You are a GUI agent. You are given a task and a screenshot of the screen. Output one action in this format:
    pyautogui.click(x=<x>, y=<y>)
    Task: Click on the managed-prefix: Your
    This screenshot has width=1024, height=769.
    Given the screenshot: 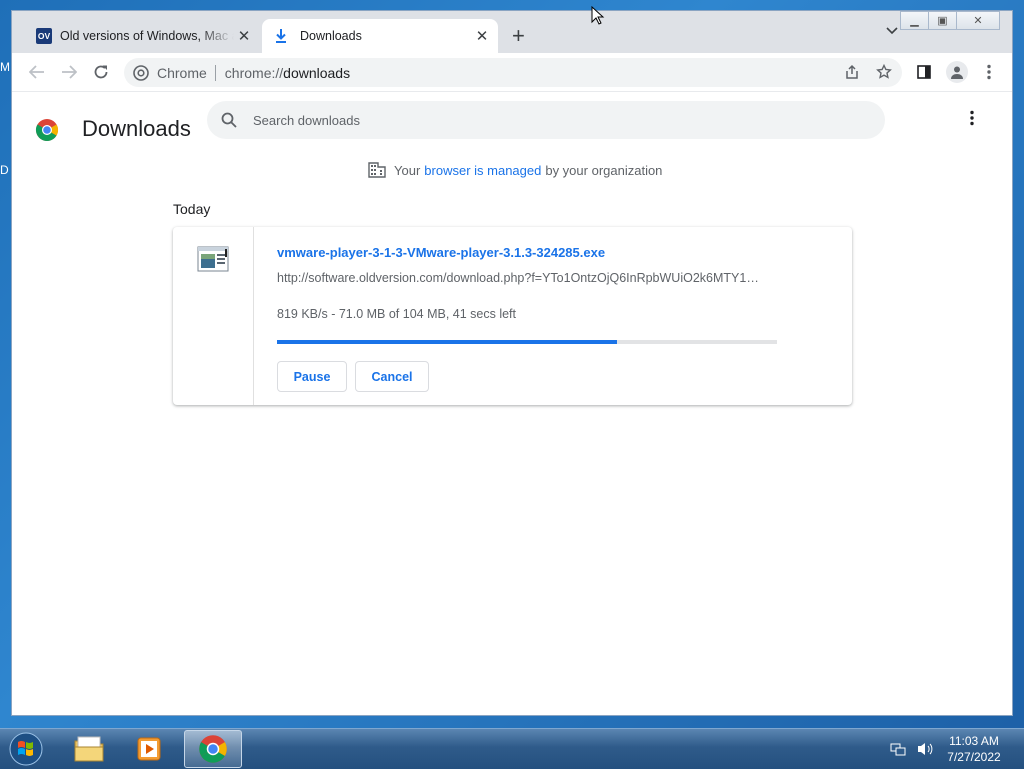 What is the action you would take?
    pyautogui.click(x=407, y=170)
    